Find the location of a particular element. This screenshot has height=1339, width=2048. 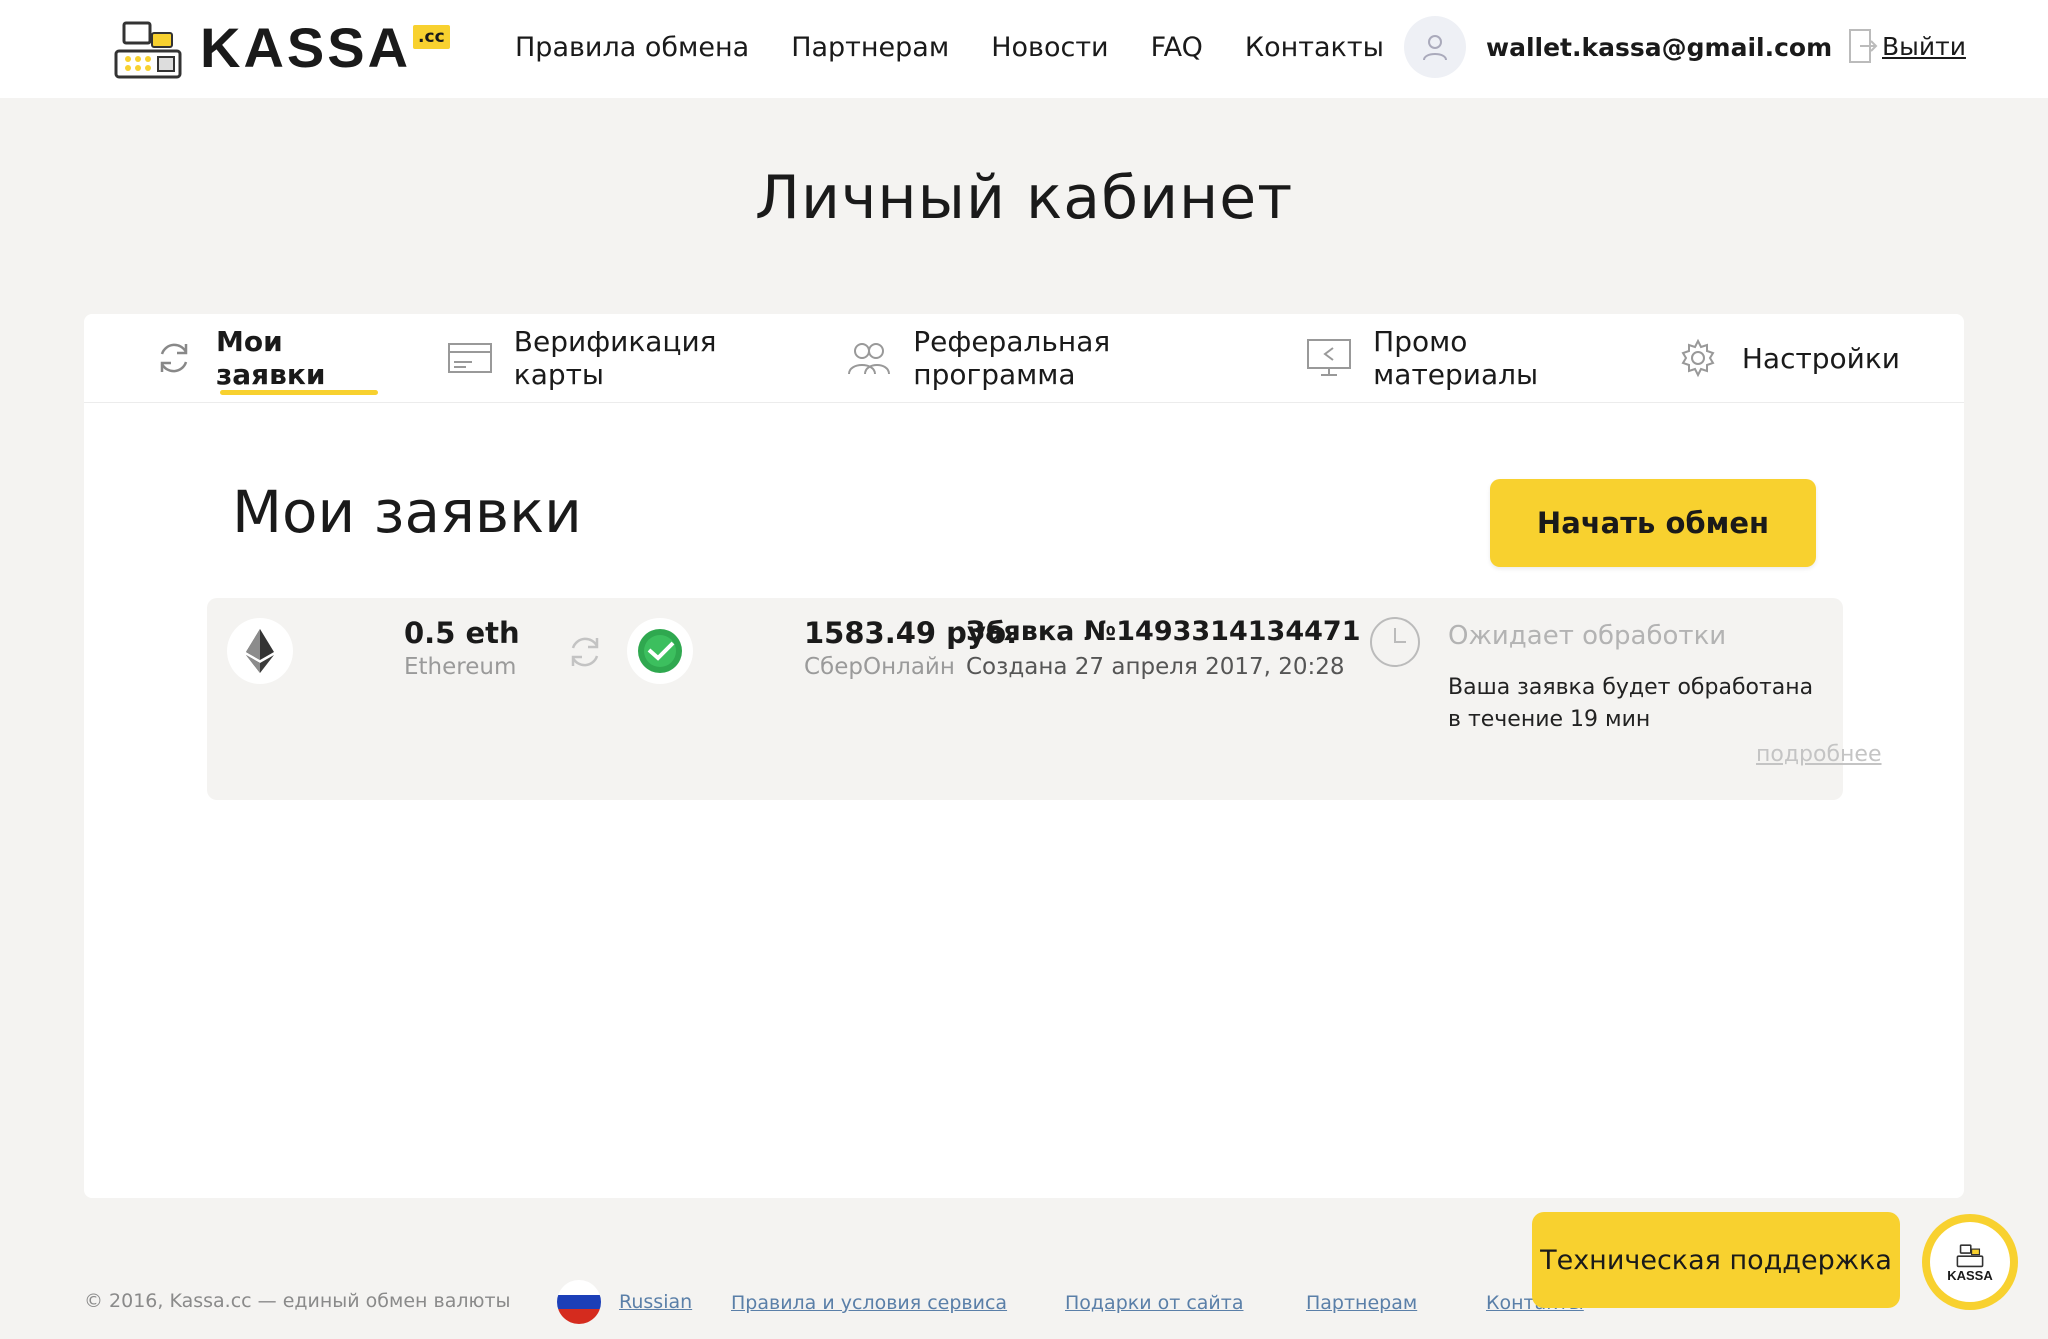

language-label: Russian is located at coordinates (655, 1302).